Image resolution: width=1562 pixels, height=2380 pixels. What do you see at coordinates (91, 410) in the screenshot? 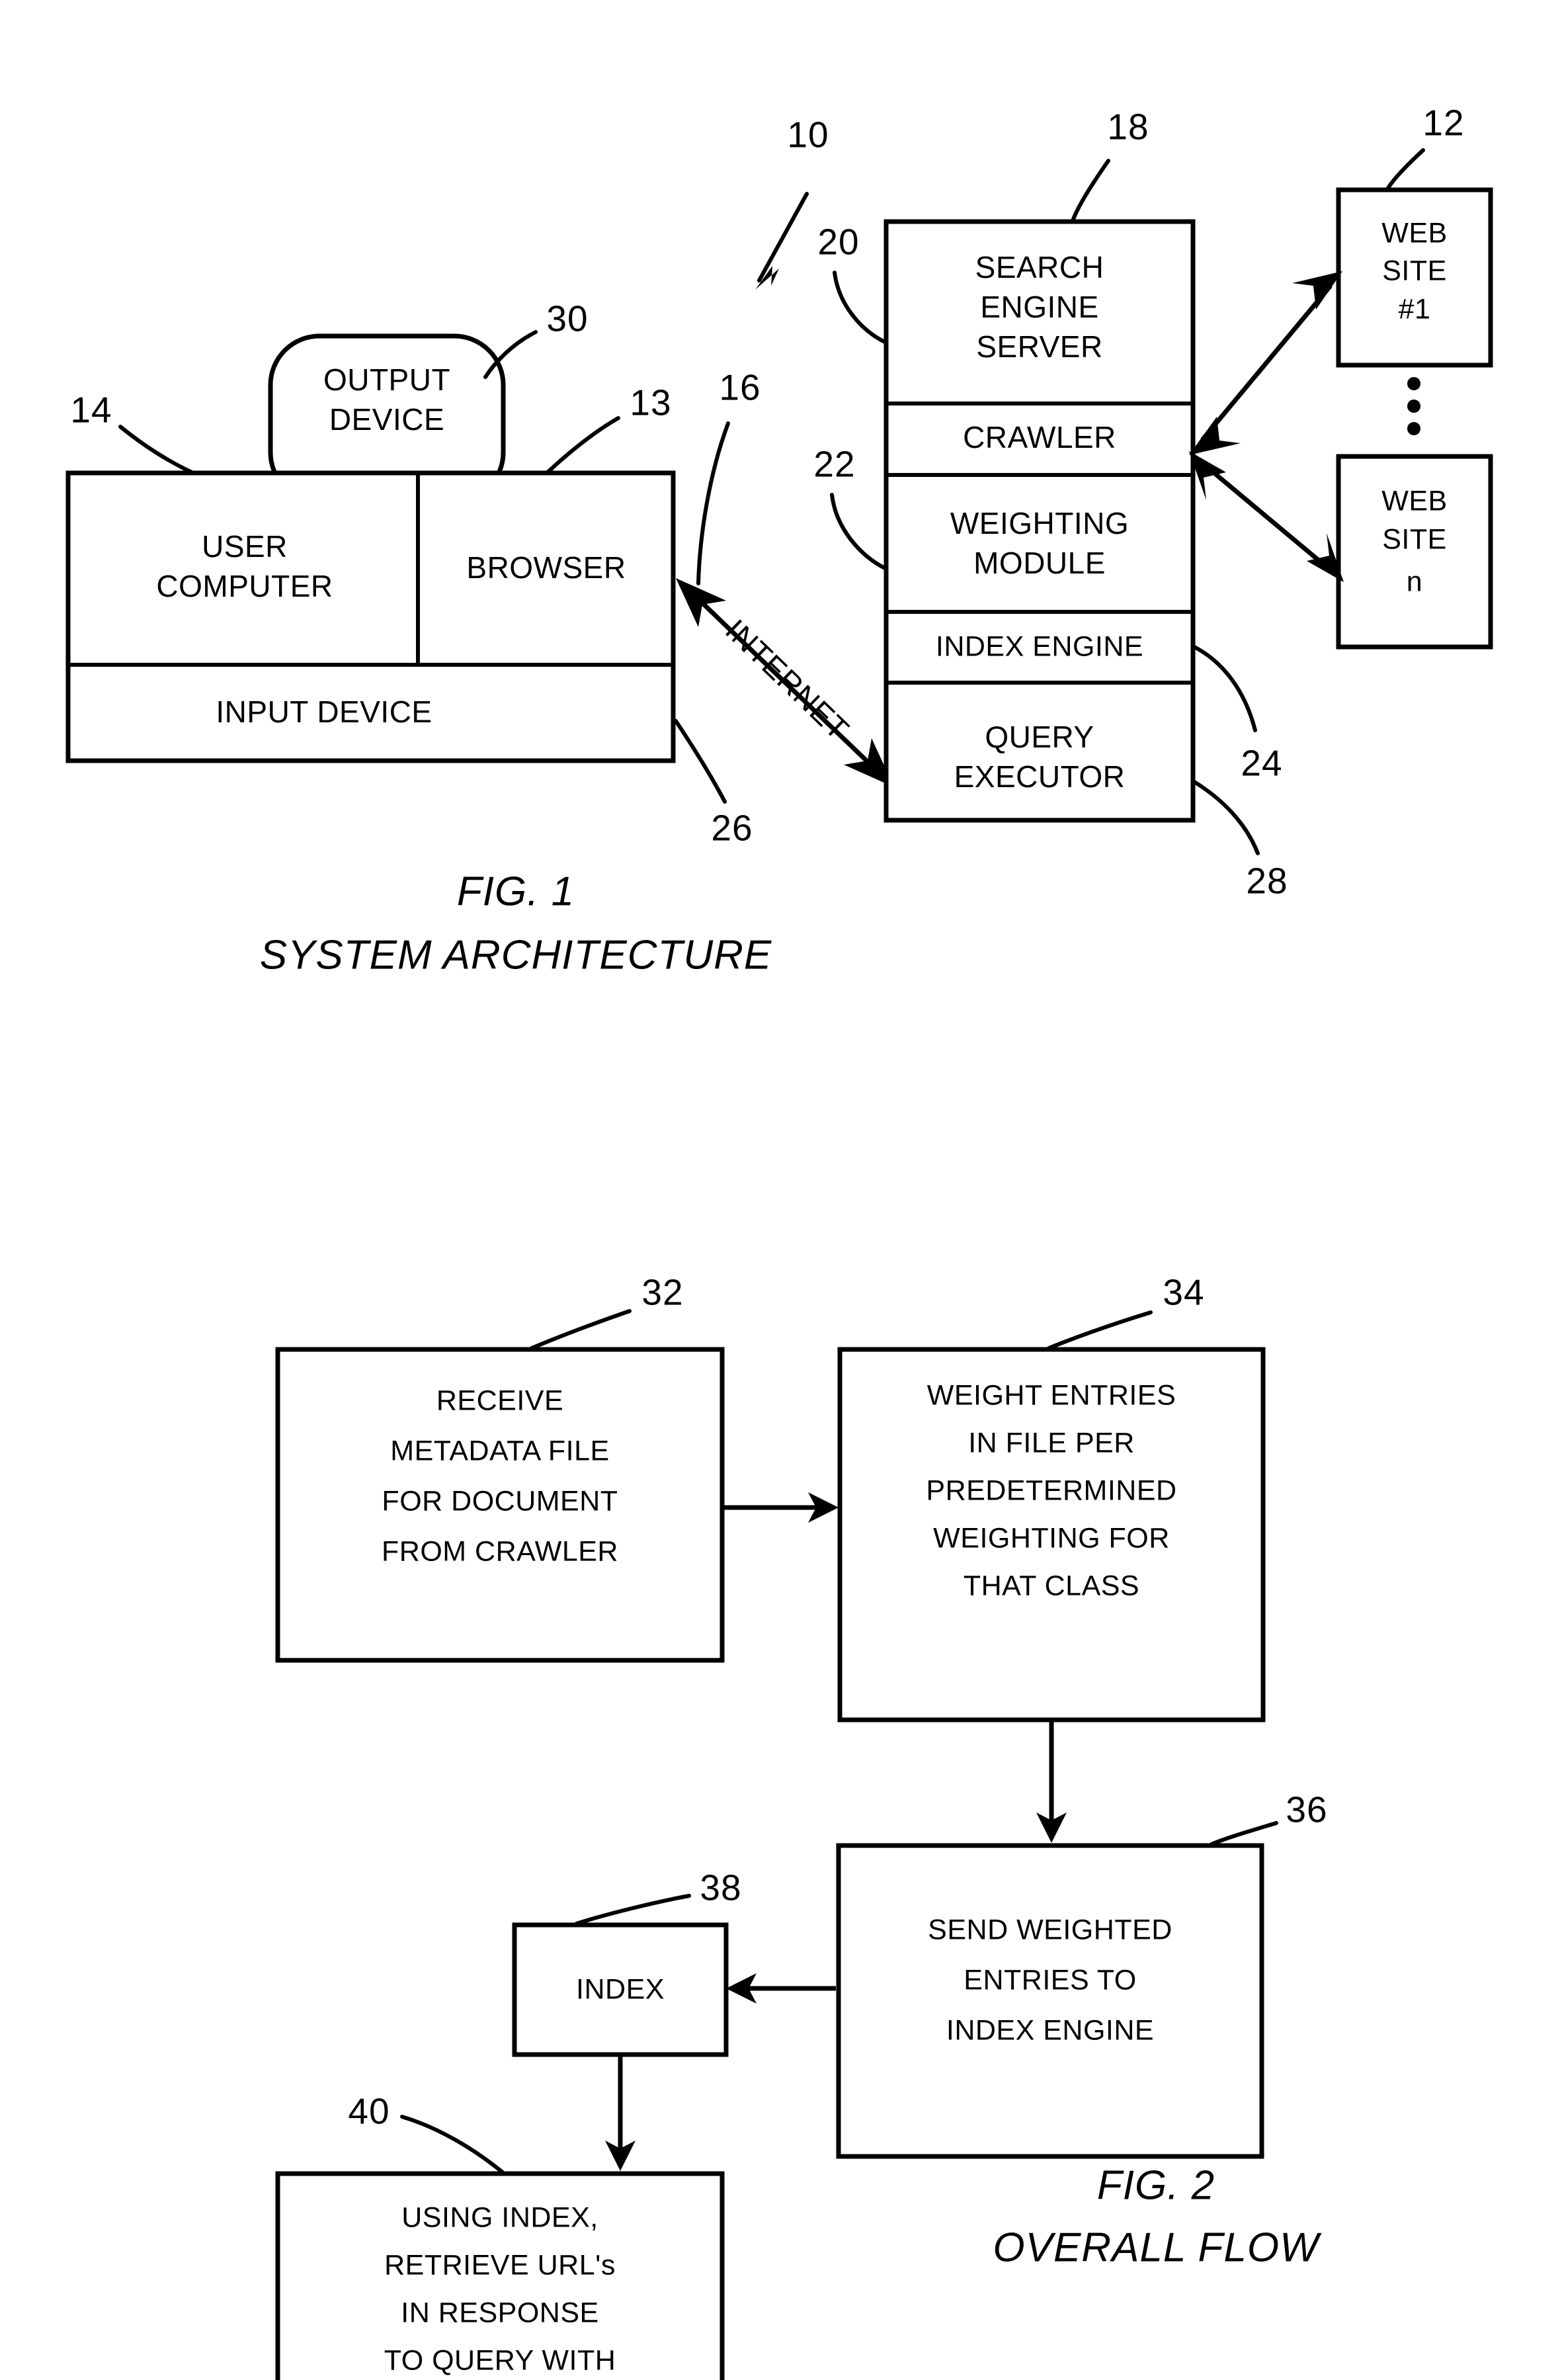
I see `ref-number-14: 14` at bounding box center [91, 410].